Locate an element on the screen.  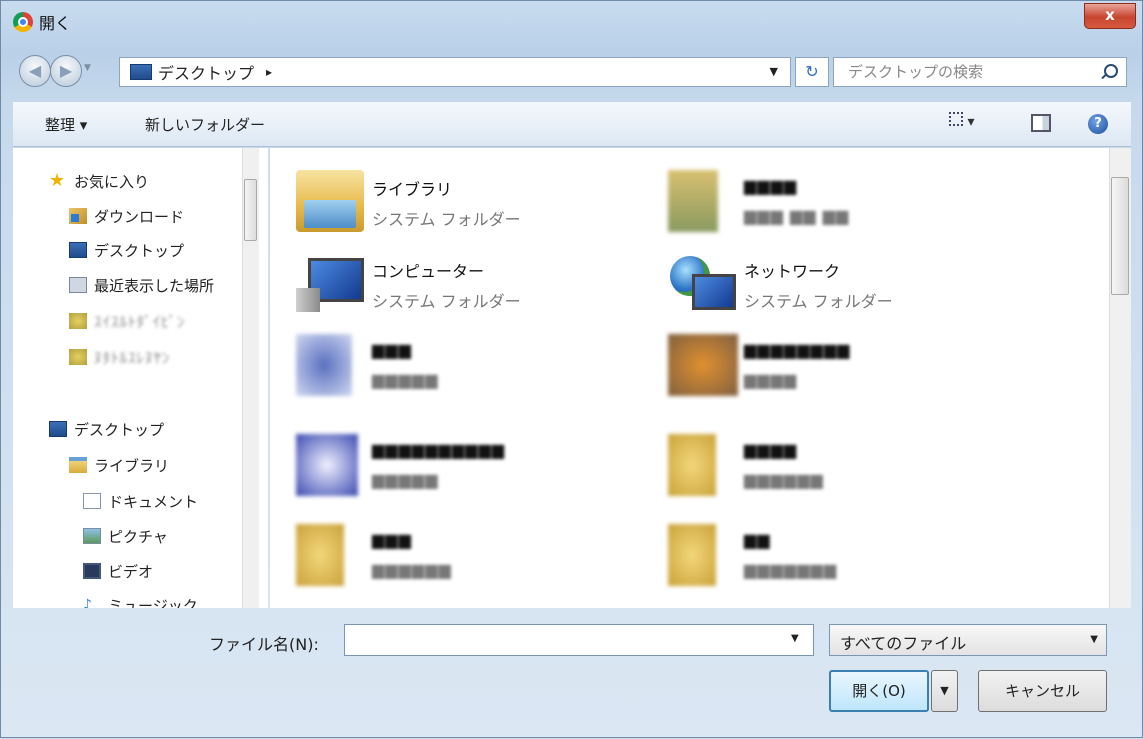
sidebar-item-label: お気に入り is located at coordinates (112, 181).